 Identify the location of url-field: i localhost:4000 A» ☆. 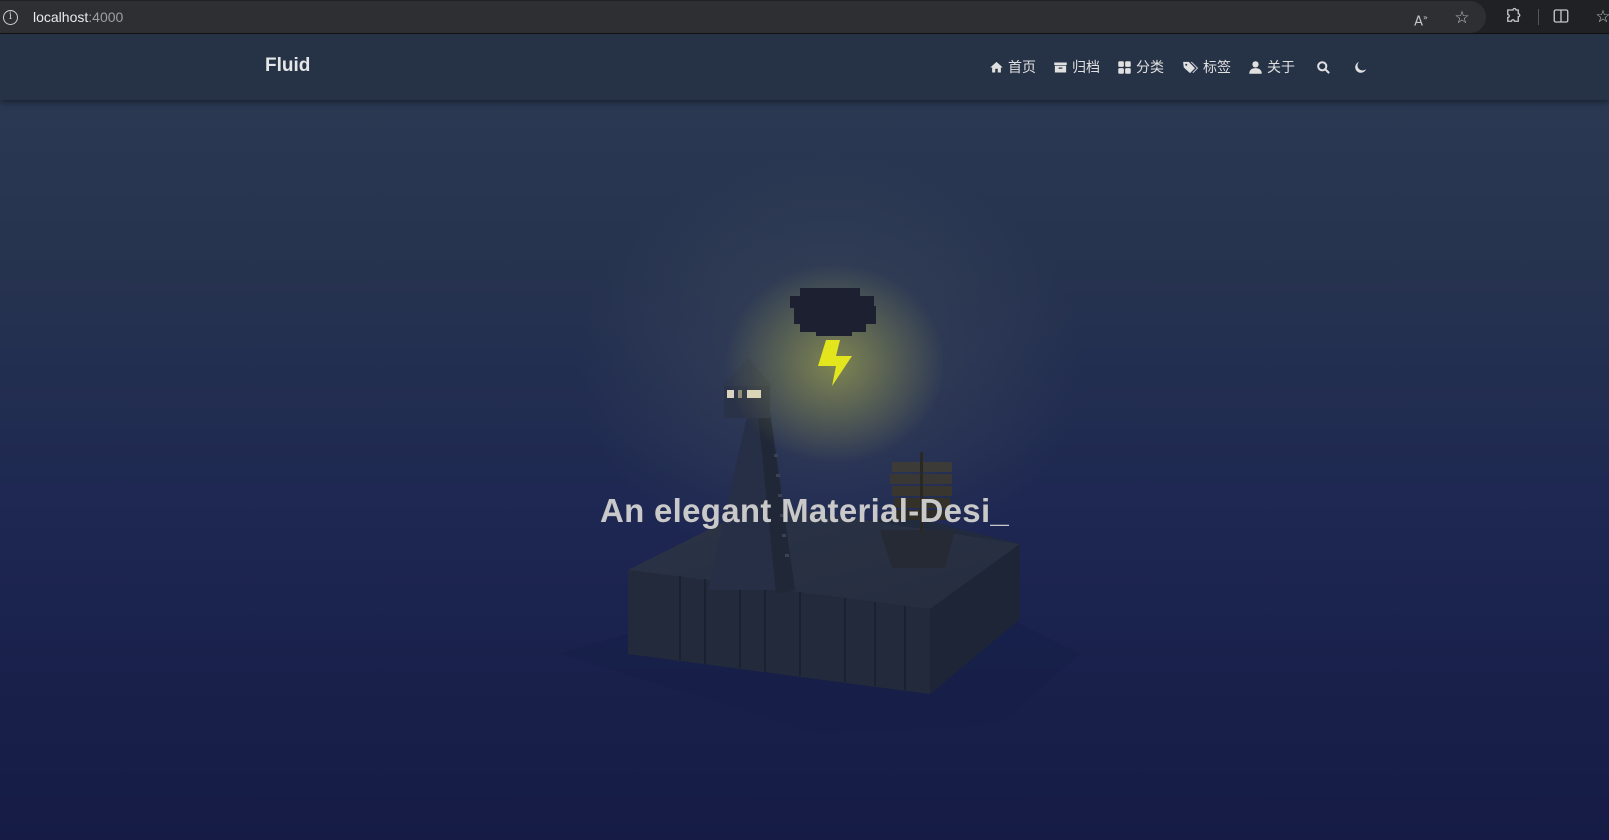
(743, 17).